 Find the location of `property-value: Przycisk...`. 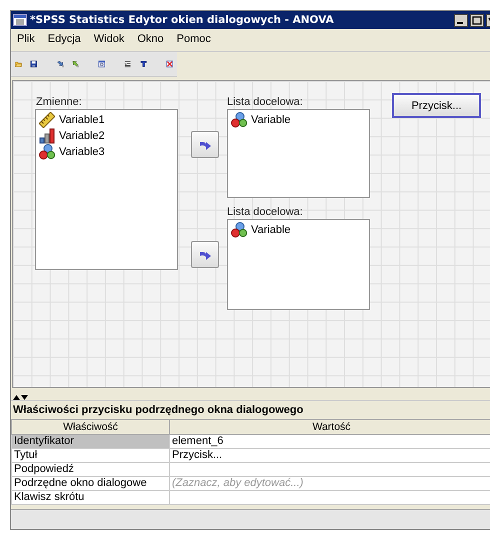

property-value: Przycisk... is located at coordinates (330, 455).